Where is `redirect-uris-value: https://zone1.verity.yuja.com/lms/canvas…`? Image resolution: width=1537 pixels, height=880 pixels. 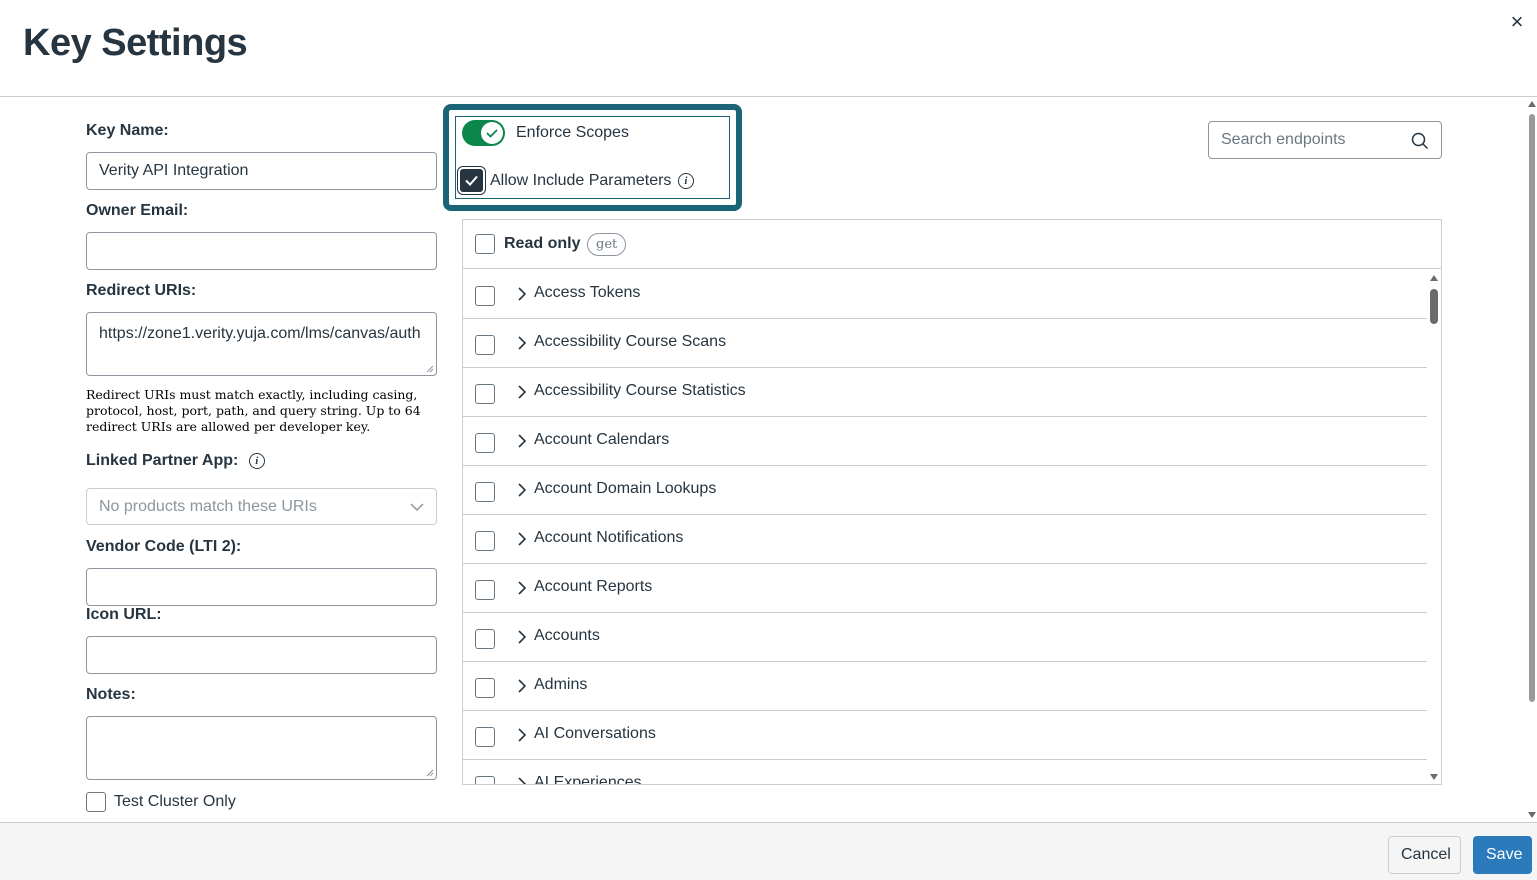
redirect-uris-value: https://zone1.verity.yuja.com/lms/canvas… is located at coordinates (260, 333).